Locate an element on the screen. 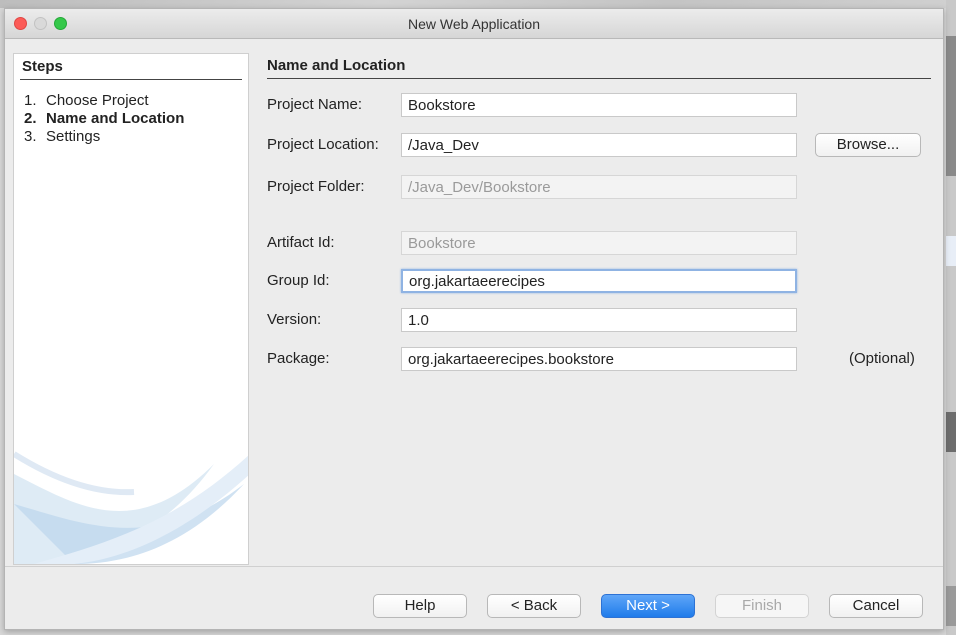 Image resolution: width=956 pixels, height=635 pixels. version-label: Version: is located at coordinates (294, 319).